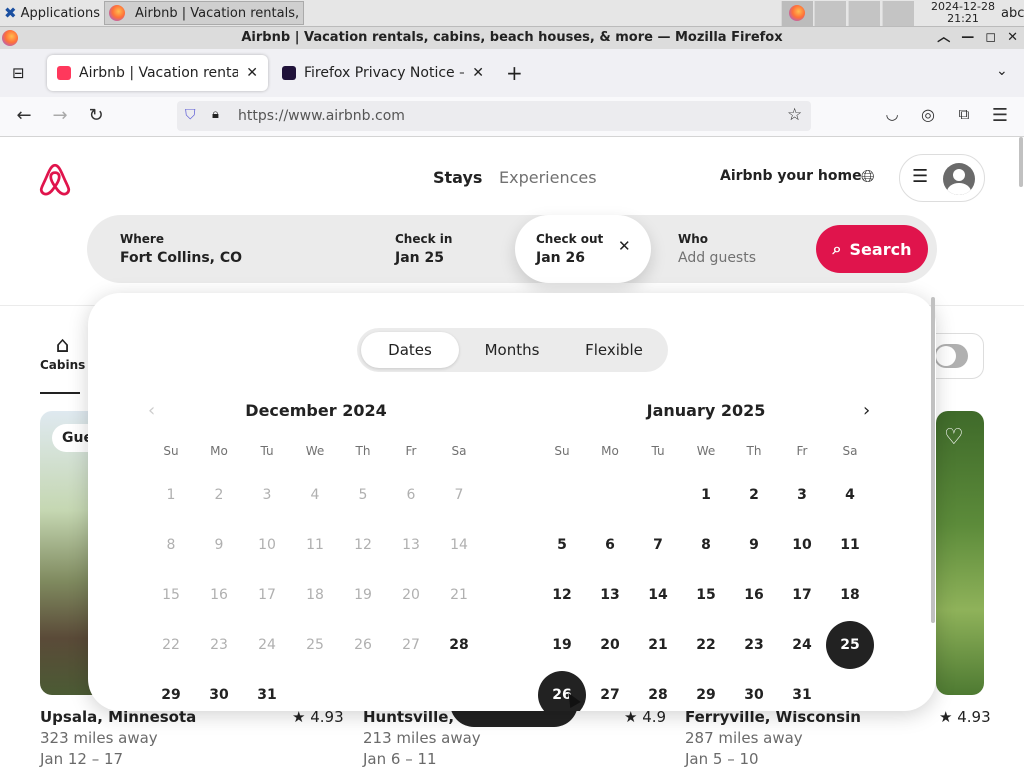  What do you see at coordinates (24, 115) in the screenshot?
I see `back-icon: ←` at bounding box center [24, 115].